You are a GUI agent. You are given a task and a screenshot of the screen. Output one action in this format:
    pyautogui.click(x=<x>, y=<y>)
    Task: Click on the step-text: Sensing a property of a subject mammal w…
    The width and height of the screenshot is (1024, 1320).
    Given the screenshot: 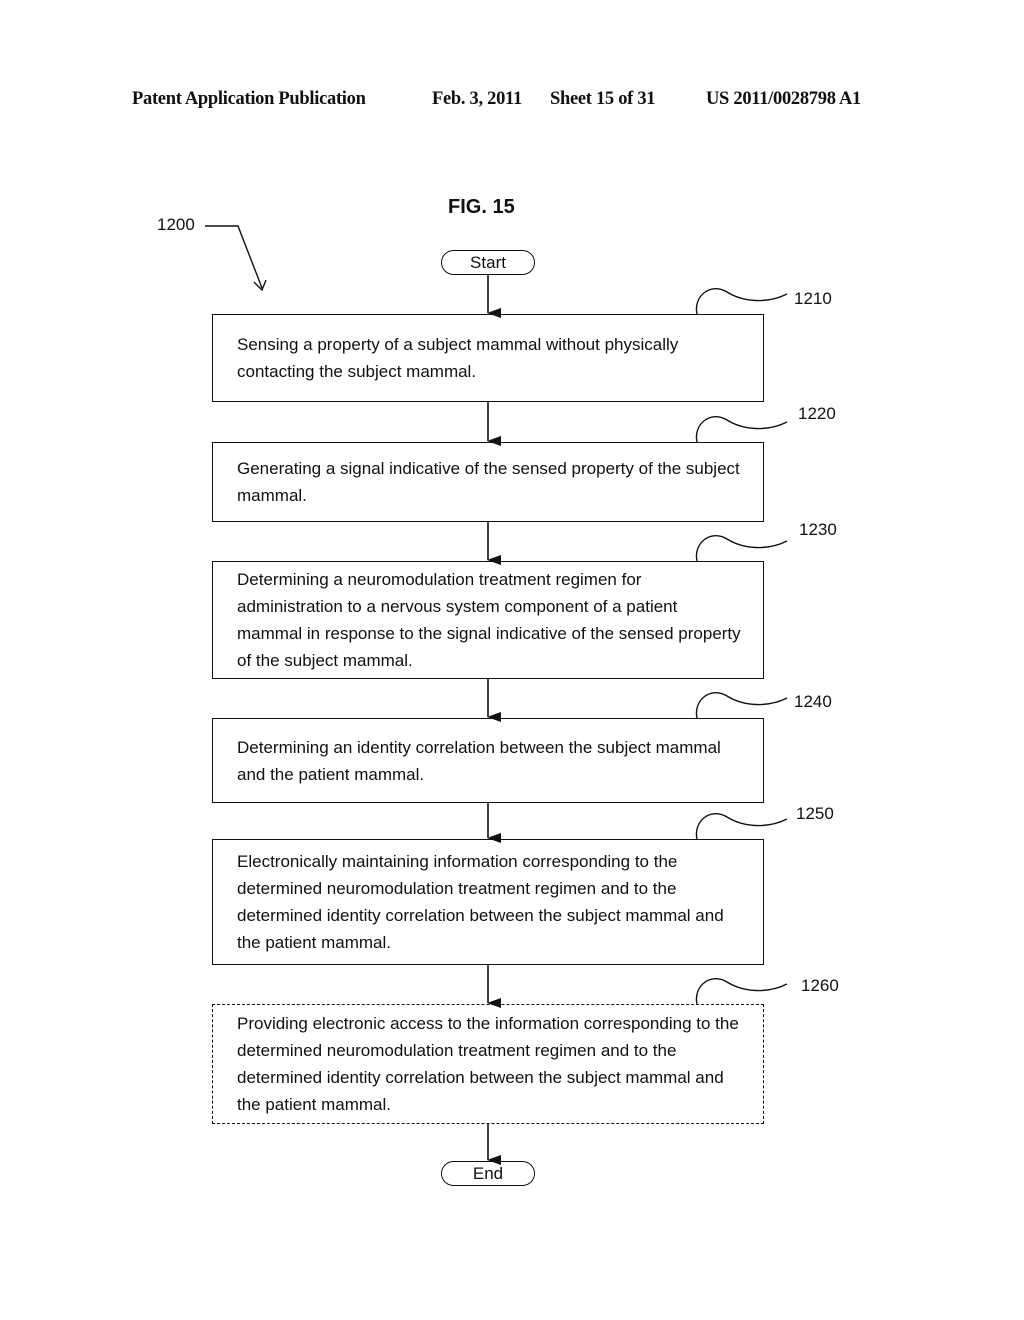 What is the action you would take?
    pyautogui.click(x=458, y=358)
    